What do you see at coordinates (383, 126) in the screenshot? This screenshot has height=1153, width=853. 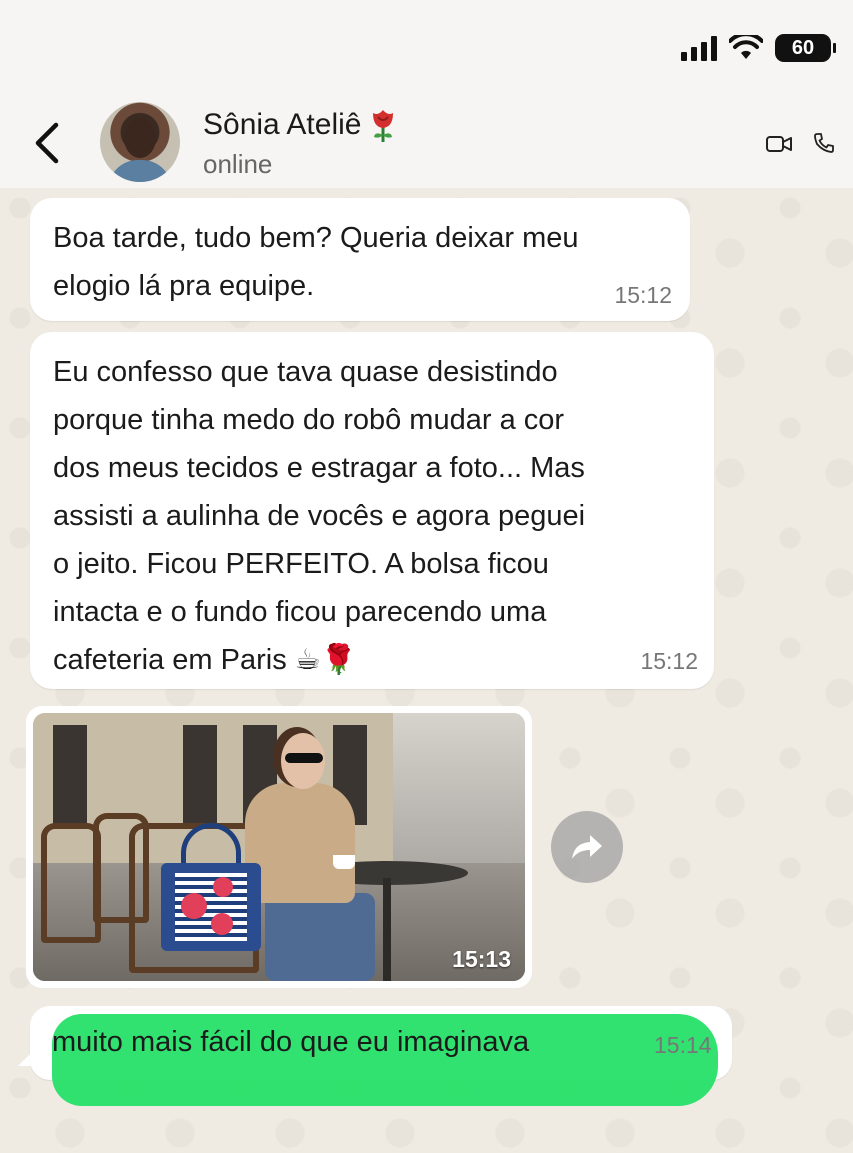 I see `rose-icon` at bounding box center [383, 126].